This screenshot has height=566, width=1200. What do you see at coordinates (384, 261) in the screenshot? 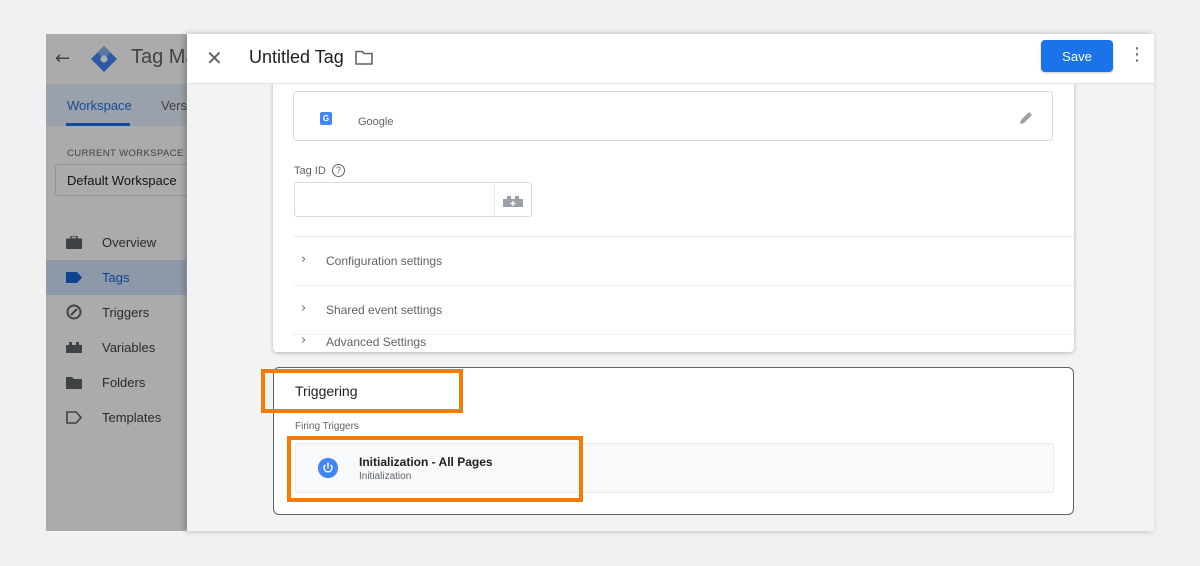
I see `section-label: Configuration settings` at bounding box center [384, 261].